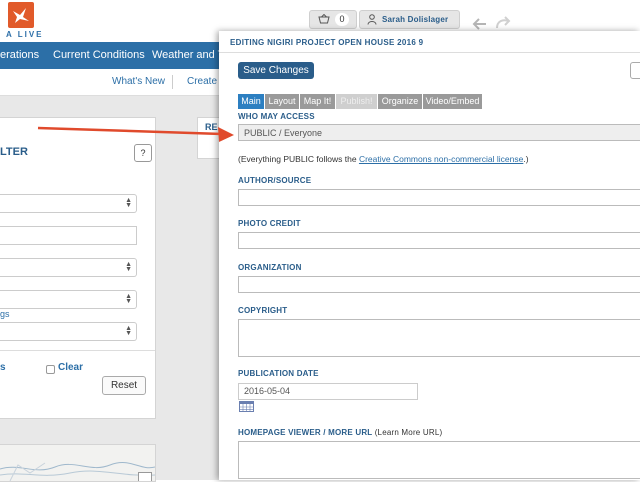 The image size is (640, 482). Describe the element at coordinates (77, 471) in the screenshot. I see `map-lines` at that location.